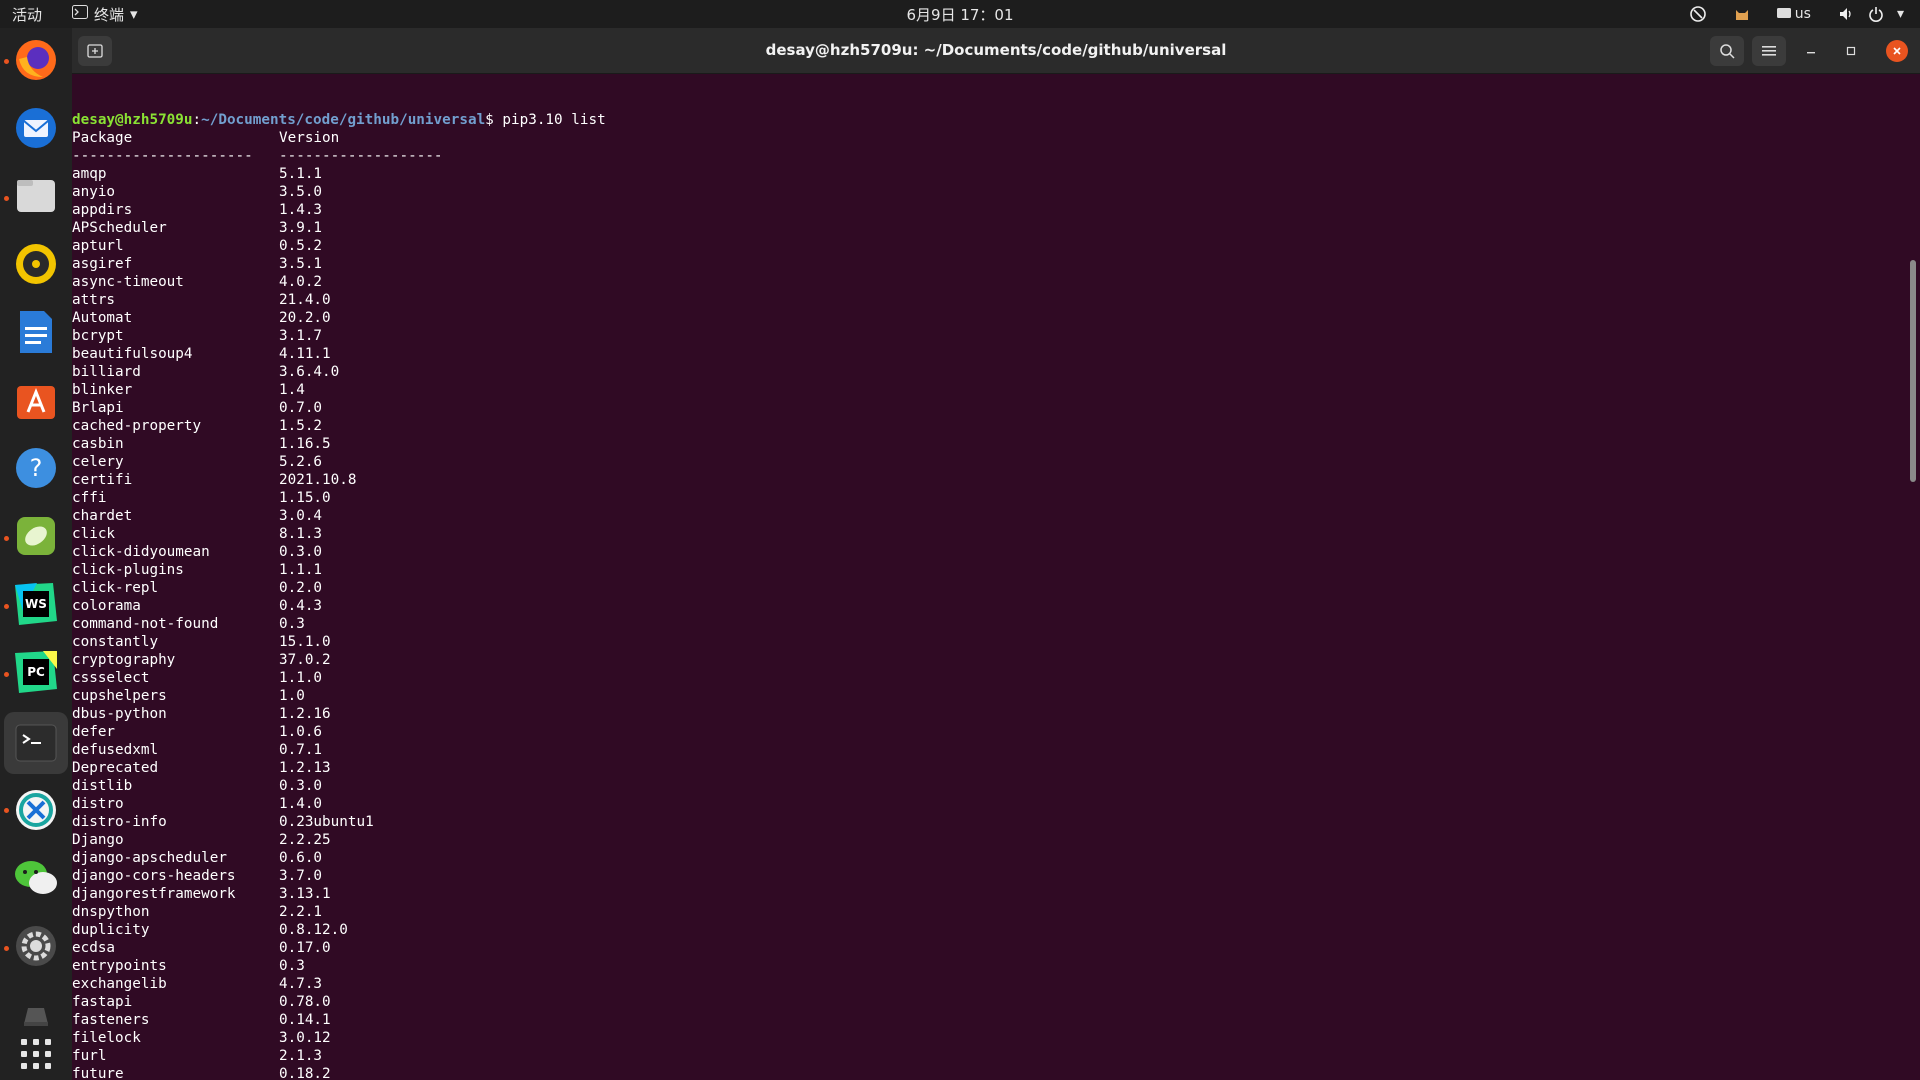 The height and width of the screenshot is (1080, 1920). Describe the element at coordinates (111, 912) in the screenshot. I see `package-name: dnspython` at that location.